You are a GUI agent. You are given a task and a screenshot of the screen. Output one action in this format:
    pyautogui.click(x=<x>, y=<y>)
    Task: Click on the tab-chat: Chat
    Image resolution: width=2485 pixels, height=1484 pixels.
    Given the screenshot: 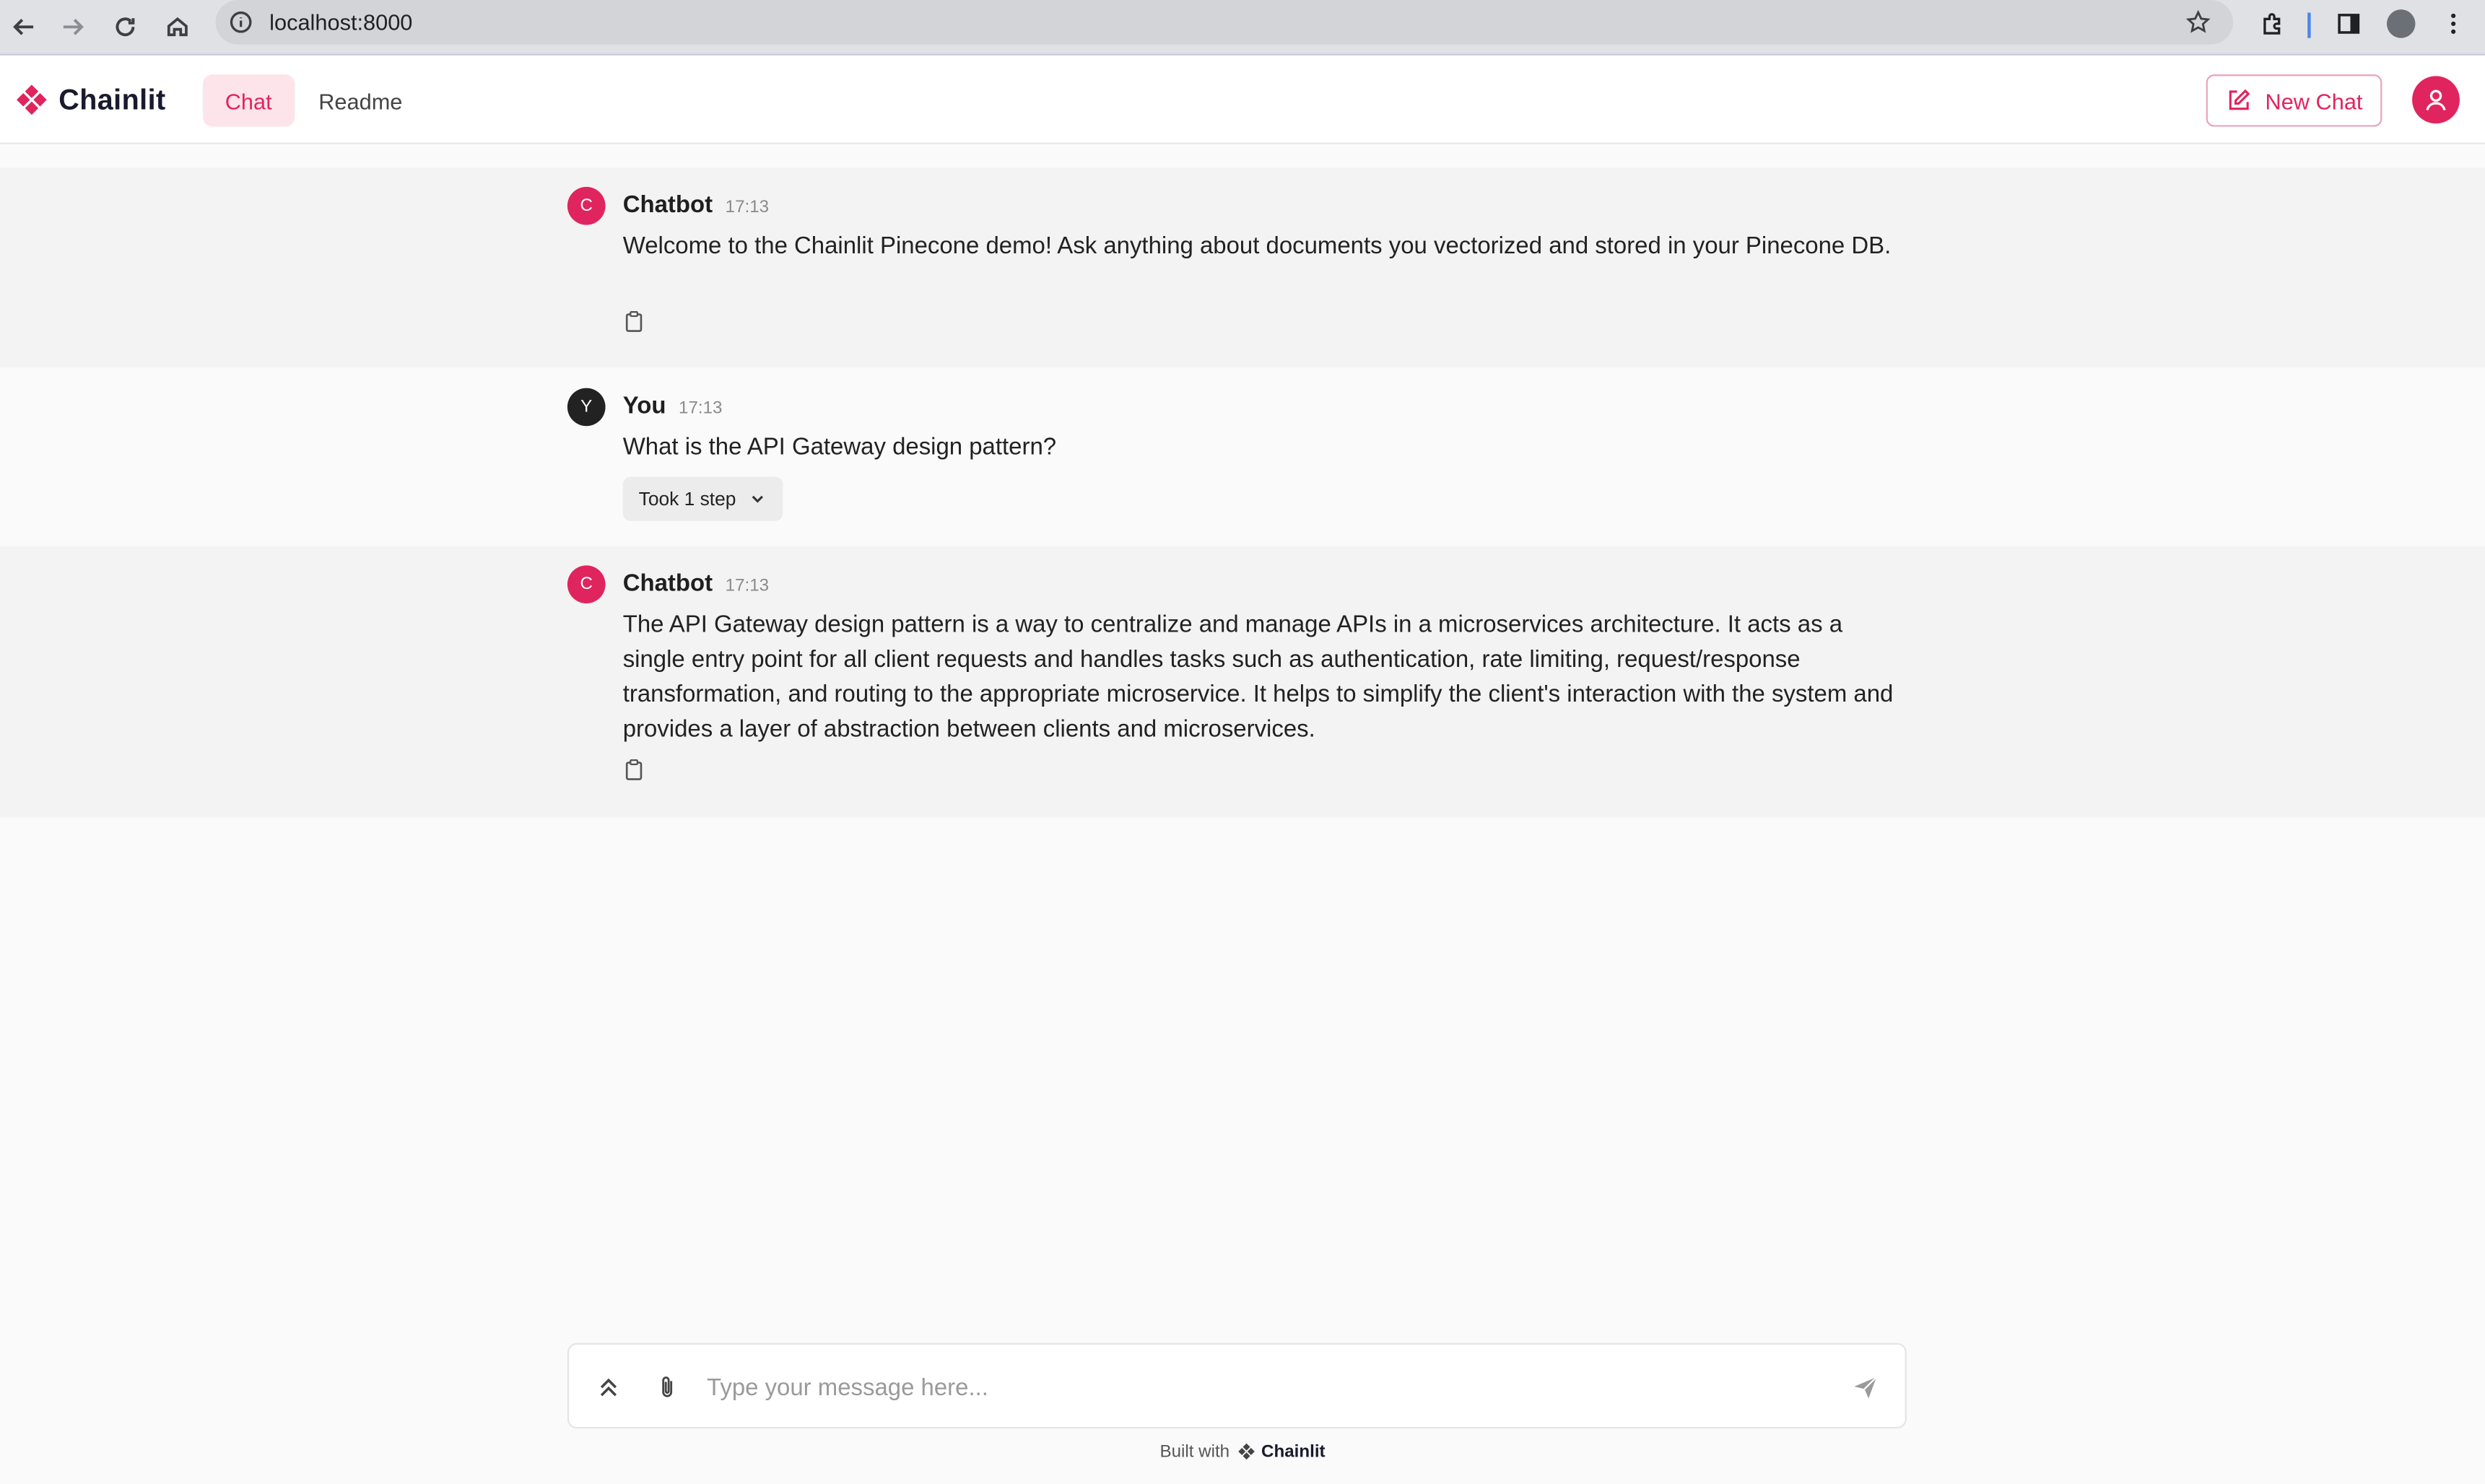 What is the action you would take?
    pyautogui.click(x=248, y=100)
    